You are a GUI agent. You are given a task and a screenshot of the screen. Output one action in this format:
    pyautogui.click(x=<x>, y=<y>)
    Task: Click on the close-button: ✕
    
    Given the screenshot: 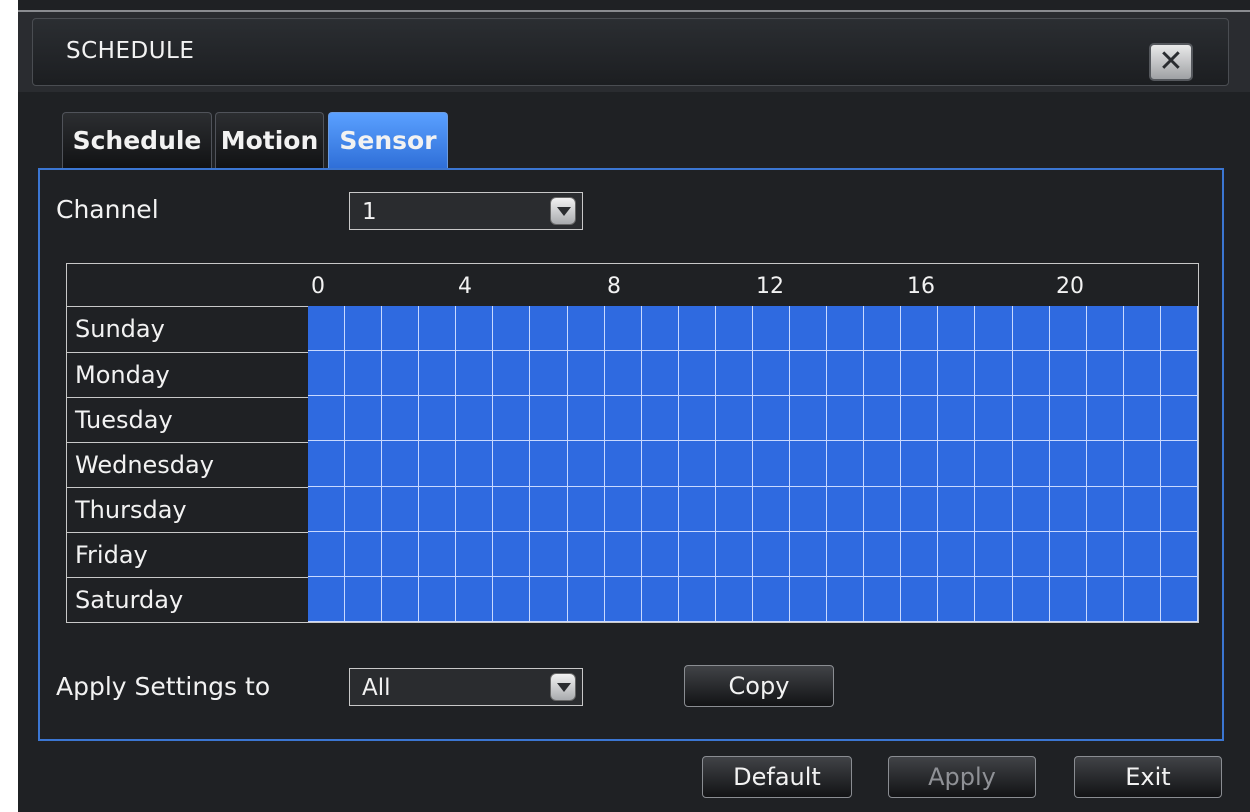 What is the action you would take?
    pyautogui.click(x=1171, y=62)
    